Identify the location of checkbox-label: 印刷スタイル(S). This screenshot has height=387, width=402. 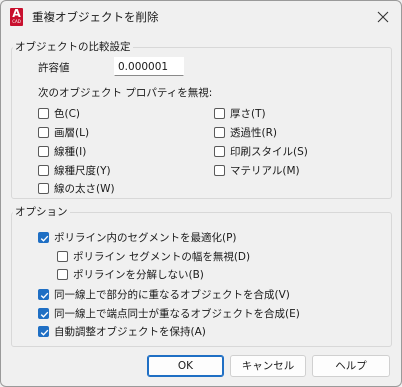
(269, 152).